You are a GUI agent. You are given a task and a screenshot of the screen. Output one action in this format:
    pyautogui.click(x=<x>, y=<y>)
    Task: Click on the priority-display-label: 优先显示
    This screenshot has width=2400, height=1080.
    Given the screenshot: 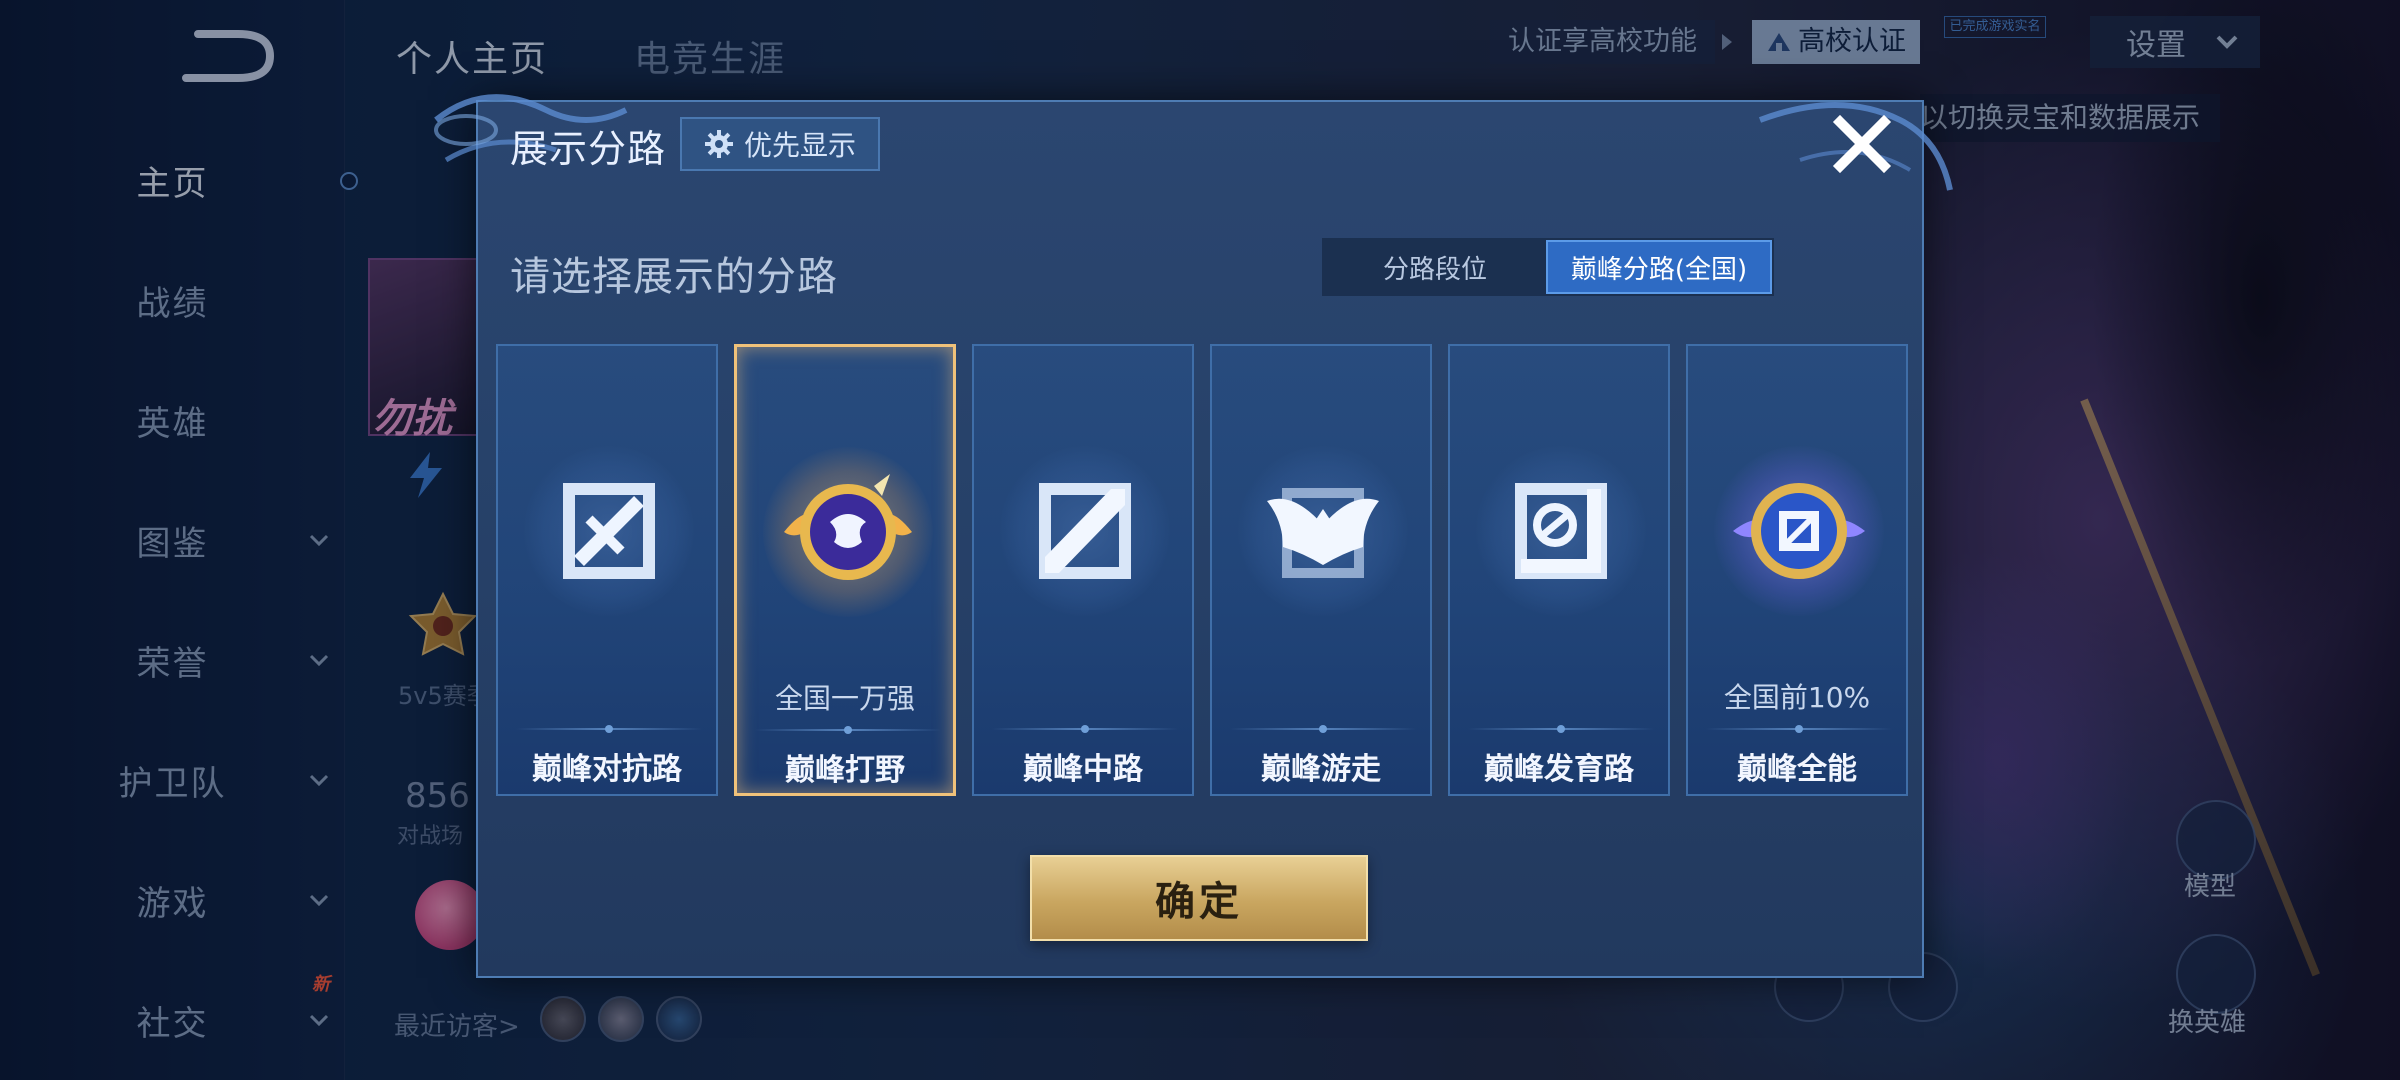 What is the action you would take?
    pyautogui.click(x=799, y=145)
    